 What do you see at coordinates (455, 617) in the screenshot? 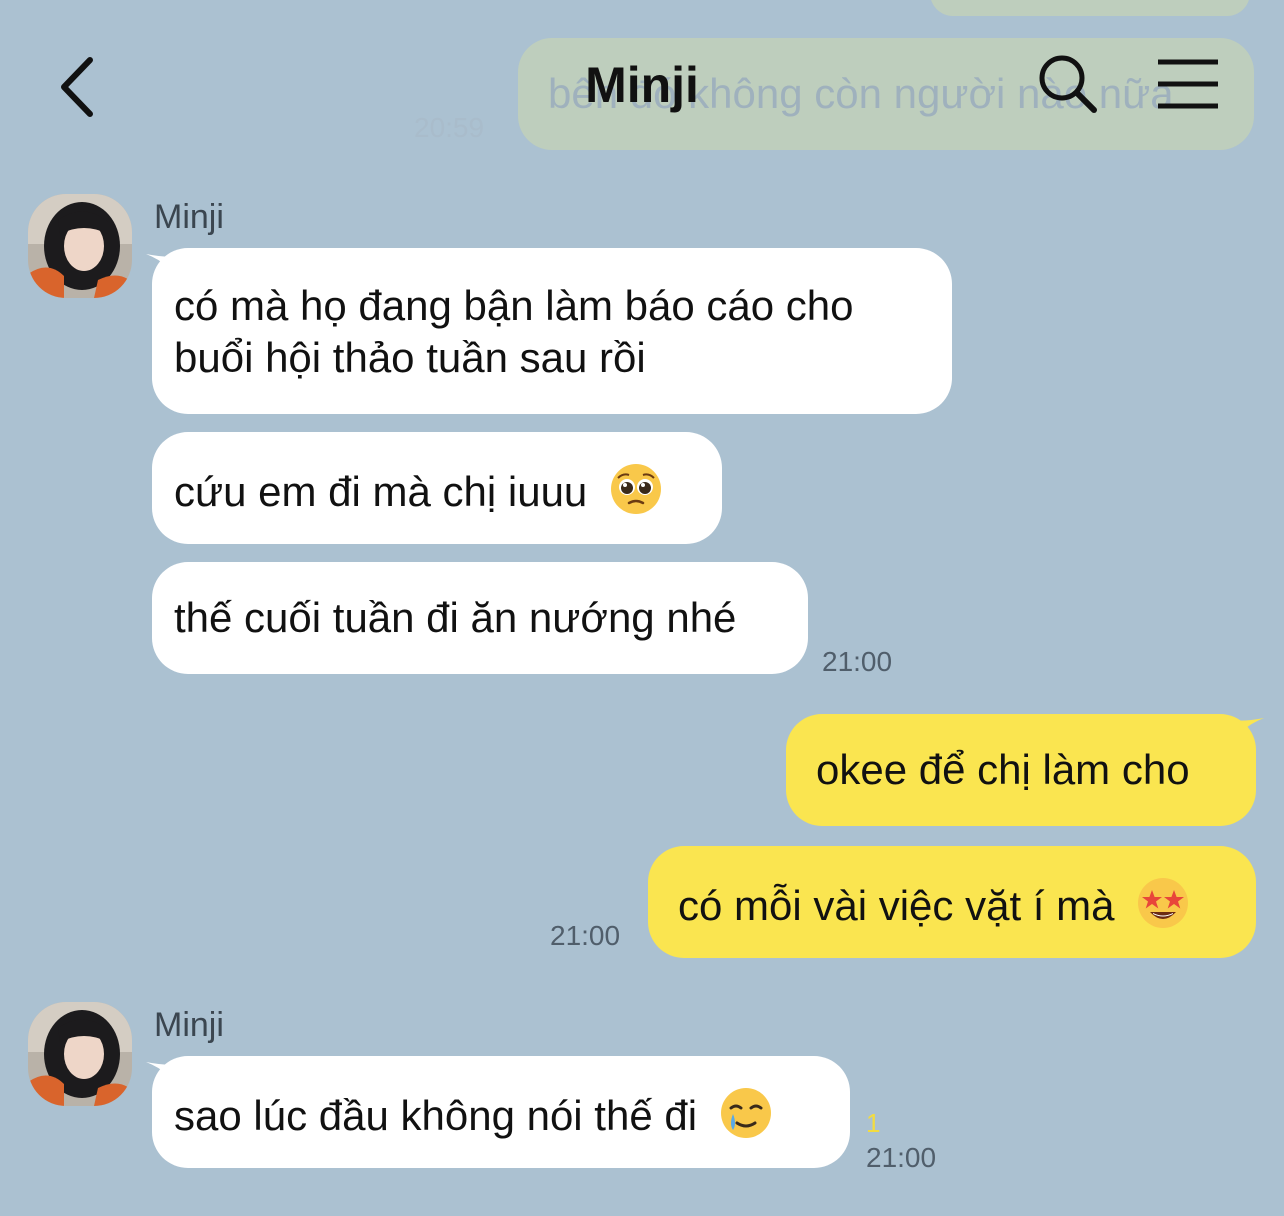
I see `message-text: thế cuối tuần đi ăn nướng nhé` at bounding box center [455, 617].